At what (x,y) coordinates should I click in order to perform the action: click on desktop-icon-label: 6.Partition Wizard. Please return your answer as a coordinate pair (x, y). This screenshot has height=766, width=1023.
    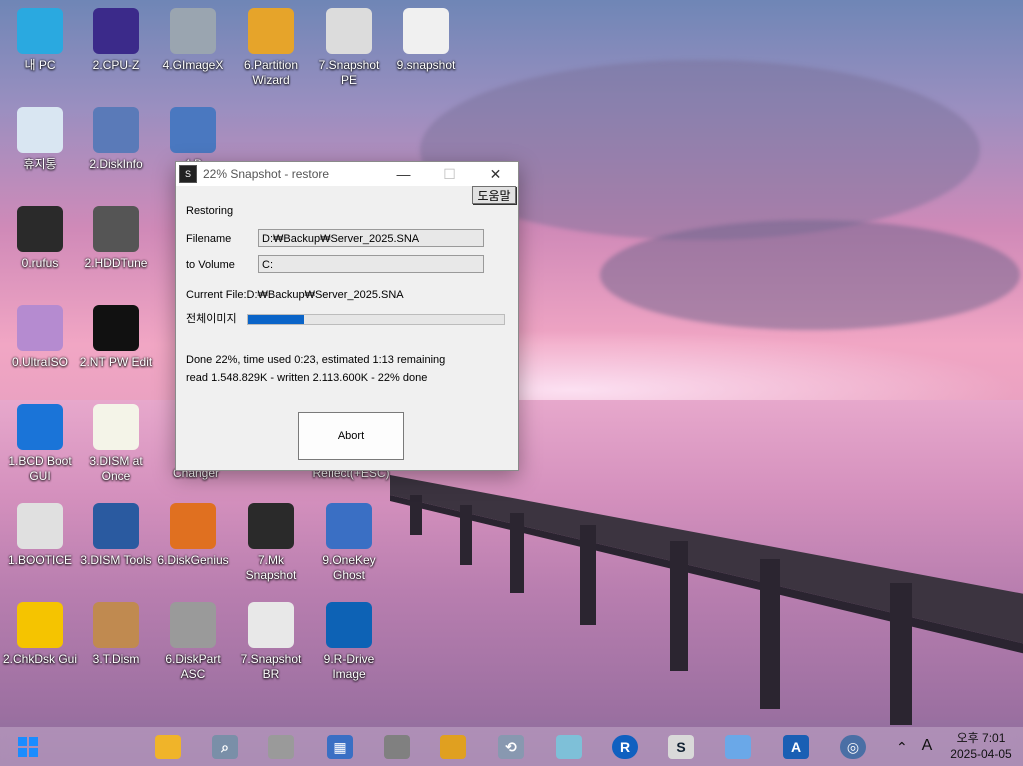
    Looking at the image, I should click on (271, 72).